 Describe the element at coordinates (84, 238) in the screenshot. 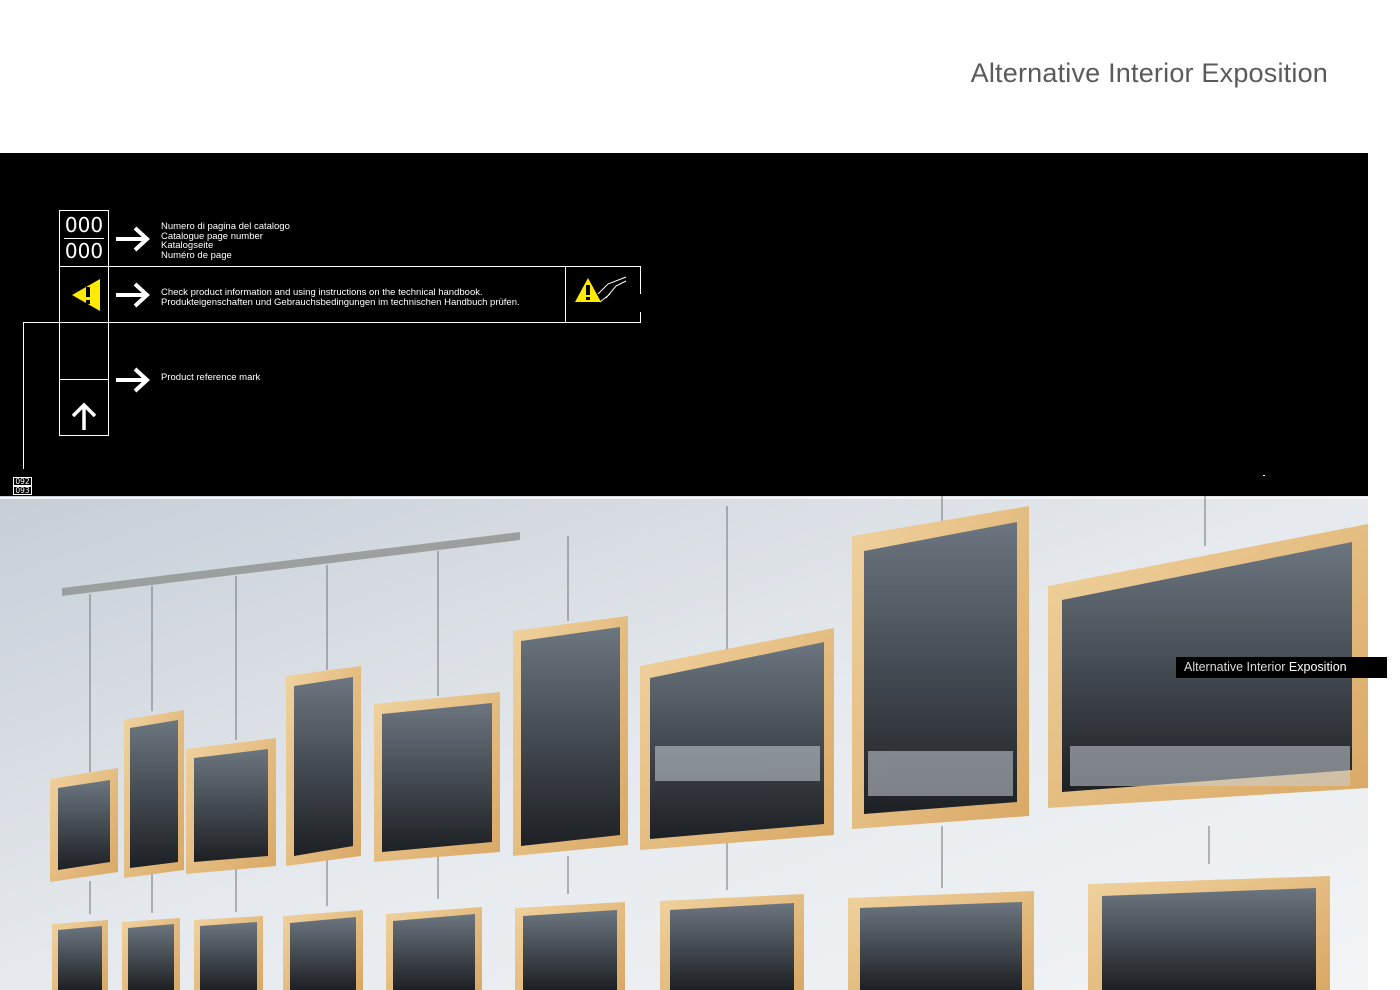

I see `page-number-cell: 000 000` at that location.